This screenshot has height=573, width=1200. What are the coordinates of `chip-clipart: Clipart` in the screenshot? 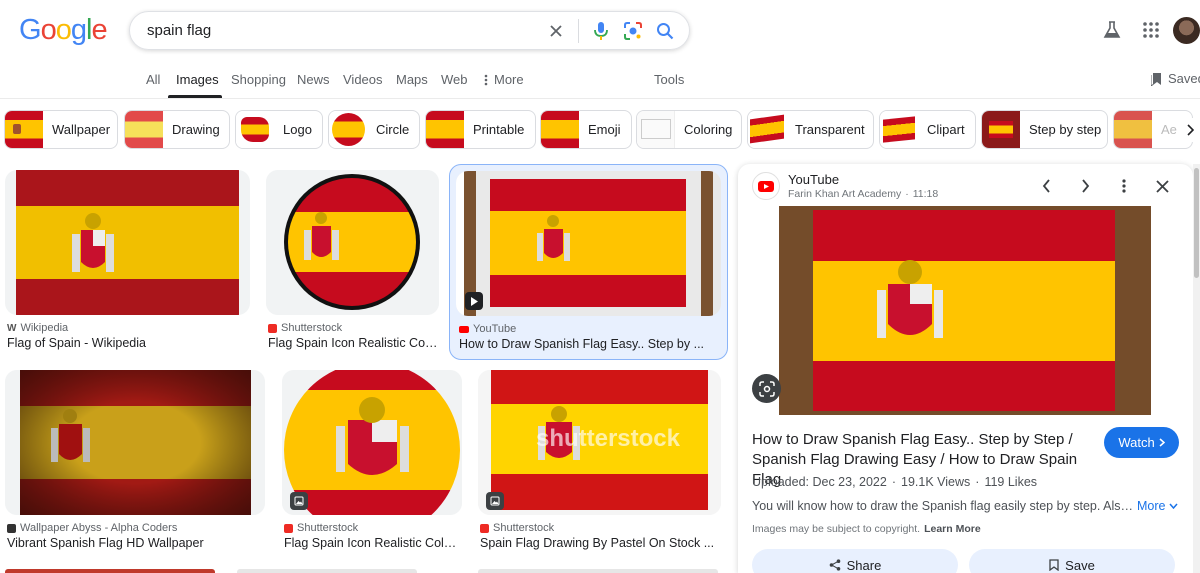 It's located at (927, 129).